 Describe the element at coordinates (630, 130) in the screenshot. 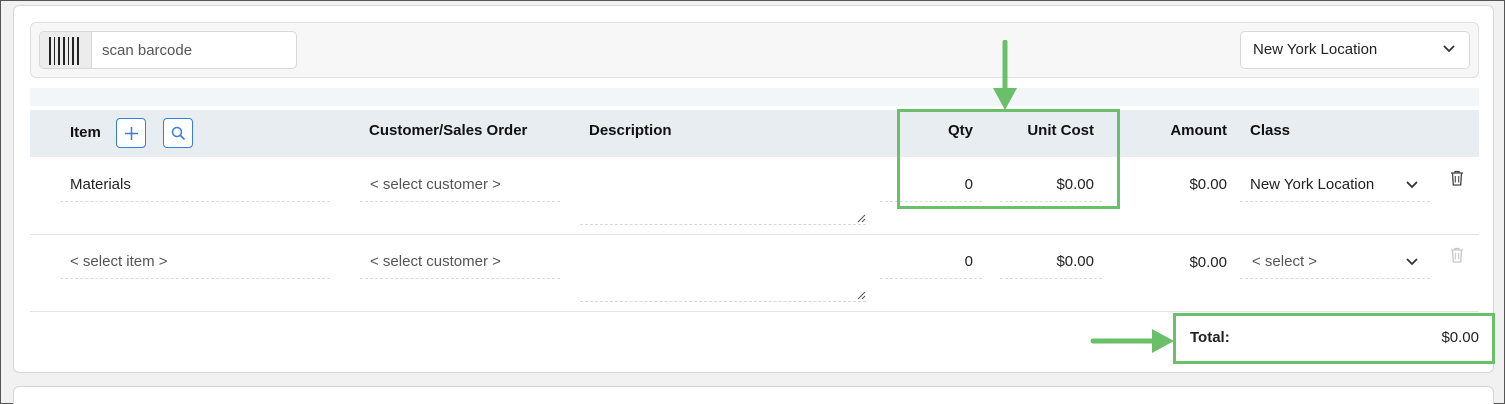

I see `column-header-description: Description` at that location.